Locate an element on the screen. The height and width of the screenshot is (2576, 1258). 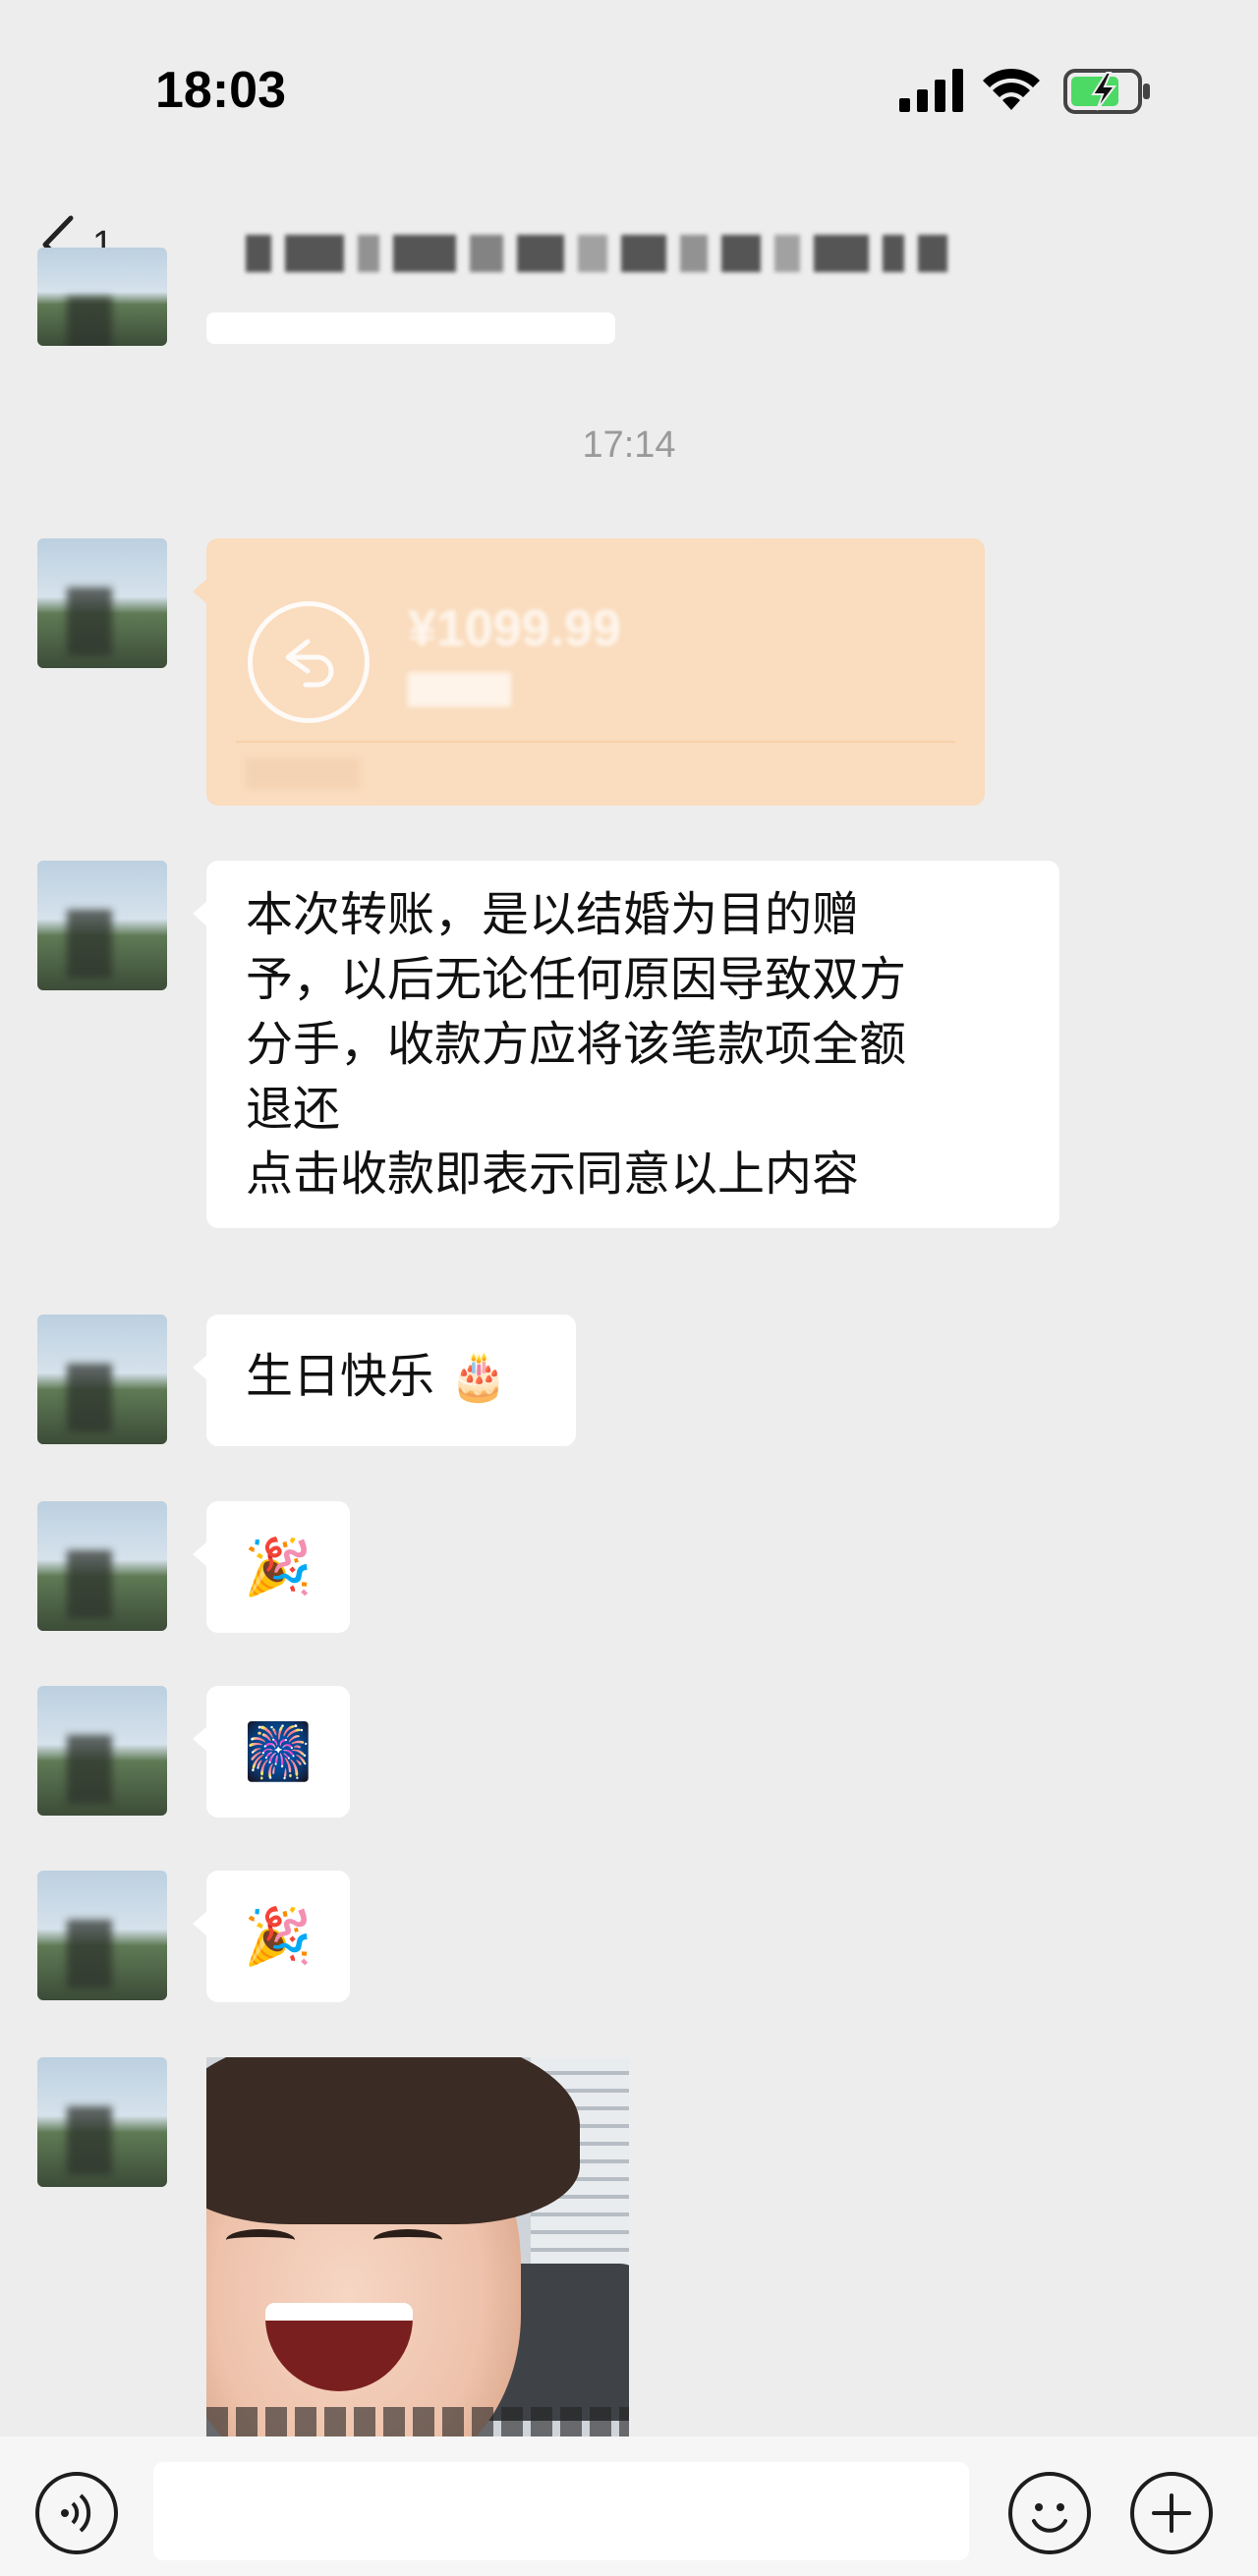
emoji-bubble: 🎆 is located at coordinates (271, 1752).